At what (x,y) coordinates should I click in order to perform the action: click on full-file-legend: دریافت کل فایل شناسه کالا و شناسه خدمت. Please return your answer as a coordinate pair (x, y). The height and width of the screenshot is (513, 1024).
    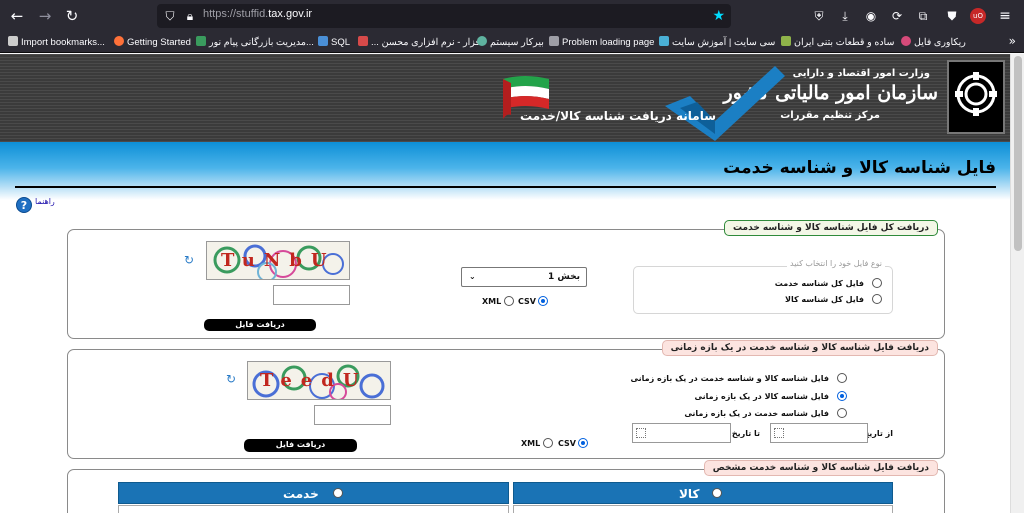
    Looking at the image, I should click on (831, 228).